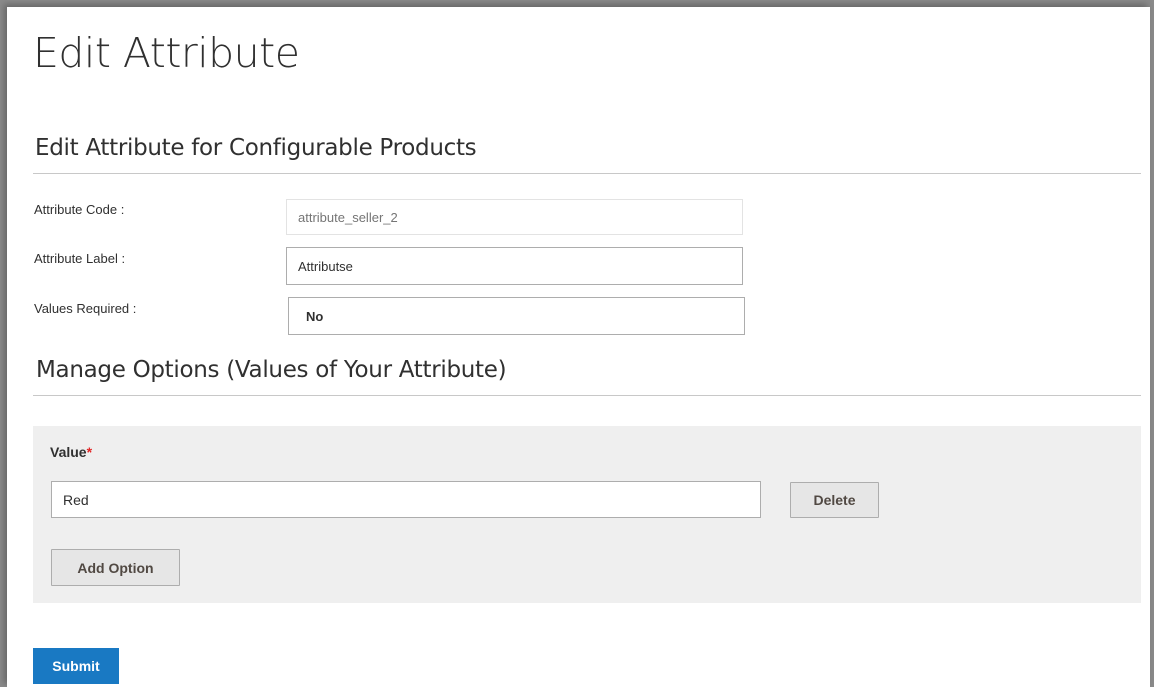 The image size is (1154, 687). Describe the element at coordinates (406, 499) in the screenshot. I see `option-value-input` at that location.